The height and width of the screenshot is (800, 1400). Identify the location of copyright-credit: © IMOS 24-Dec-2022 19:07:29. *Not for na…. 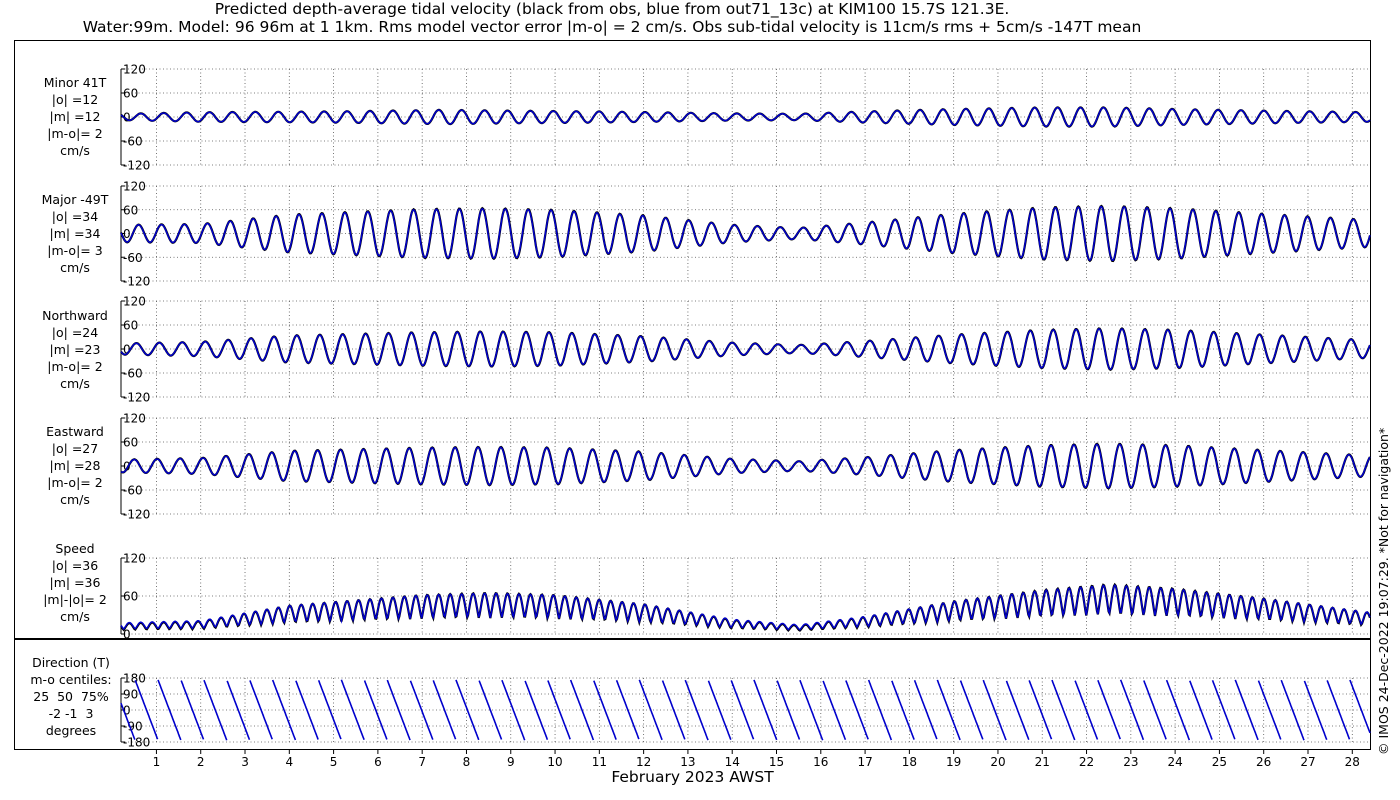
(1383, 591).